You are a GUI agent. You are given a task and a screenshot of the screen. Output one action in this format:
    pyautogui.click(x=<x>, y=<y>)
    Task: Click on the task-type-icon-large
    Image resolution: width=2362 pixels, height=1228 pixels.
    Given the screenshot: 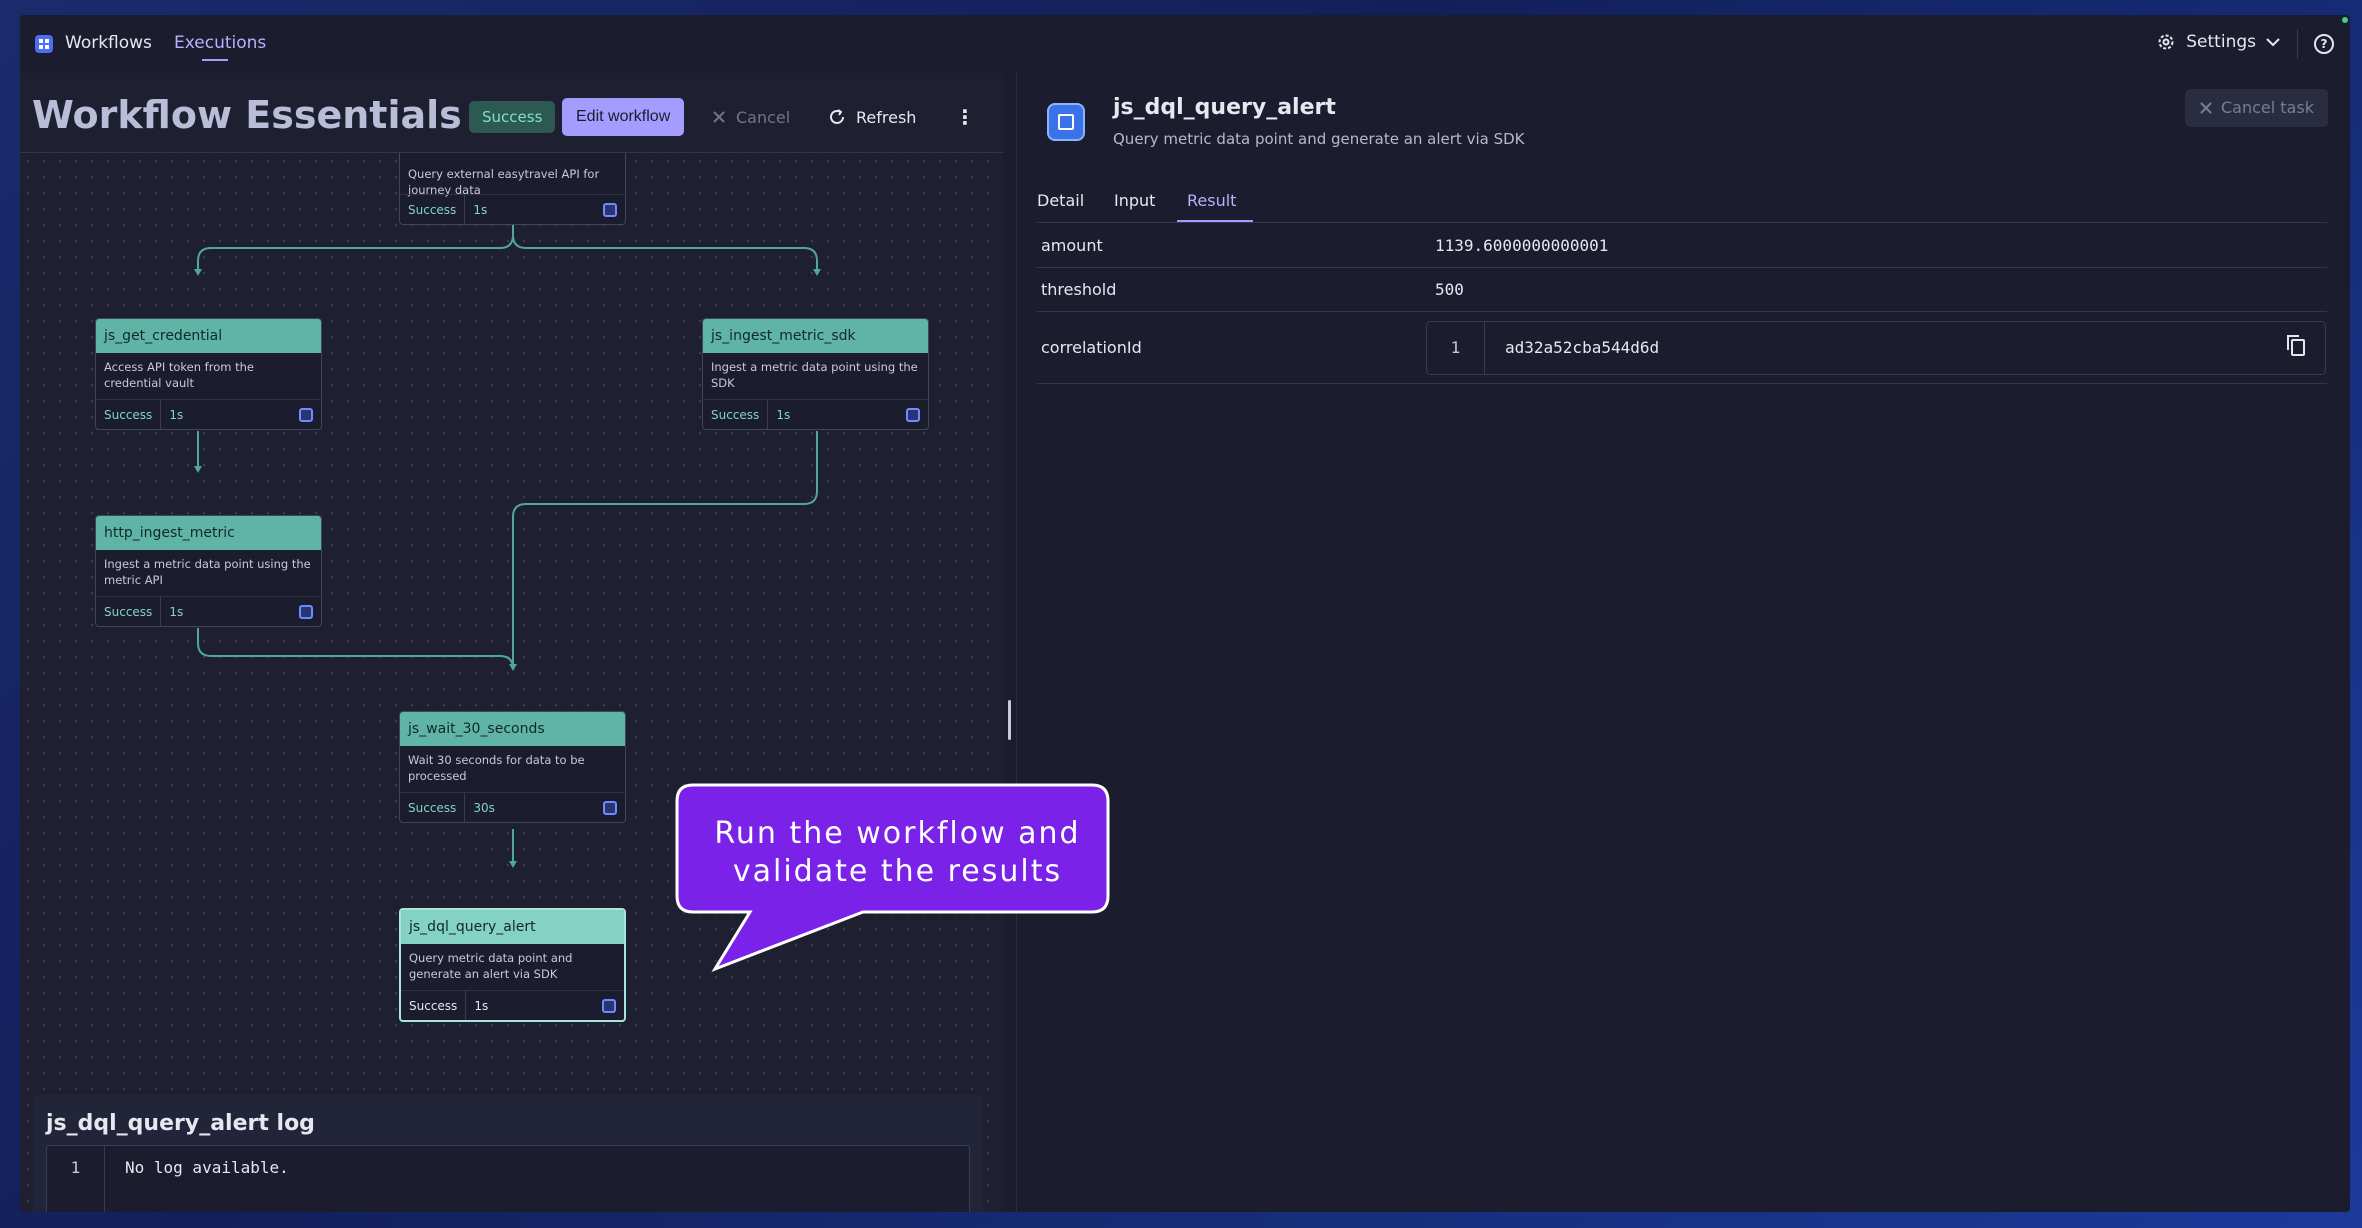 What is the action you would take?
    pyautogui.click(x=1066, y=122)
    